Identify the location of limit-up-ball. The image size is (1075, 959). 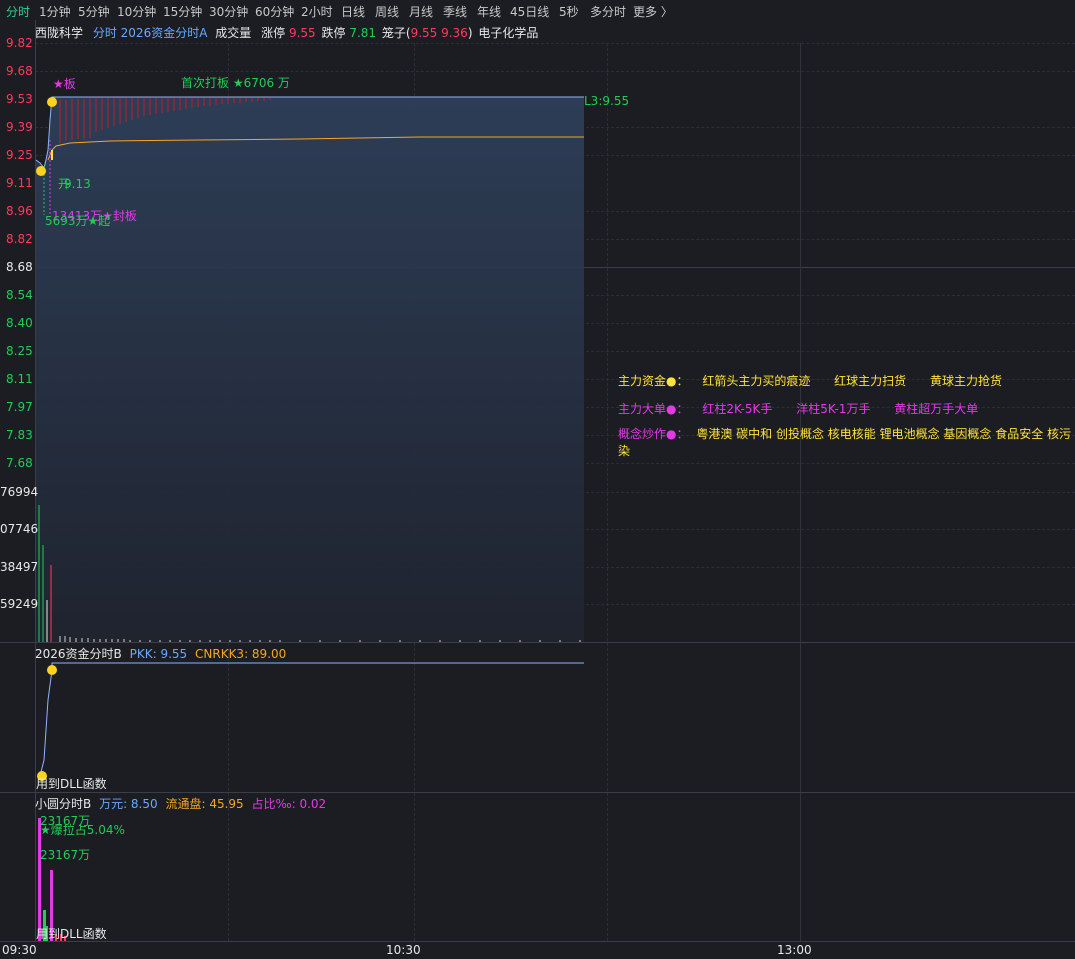
(52, 102).